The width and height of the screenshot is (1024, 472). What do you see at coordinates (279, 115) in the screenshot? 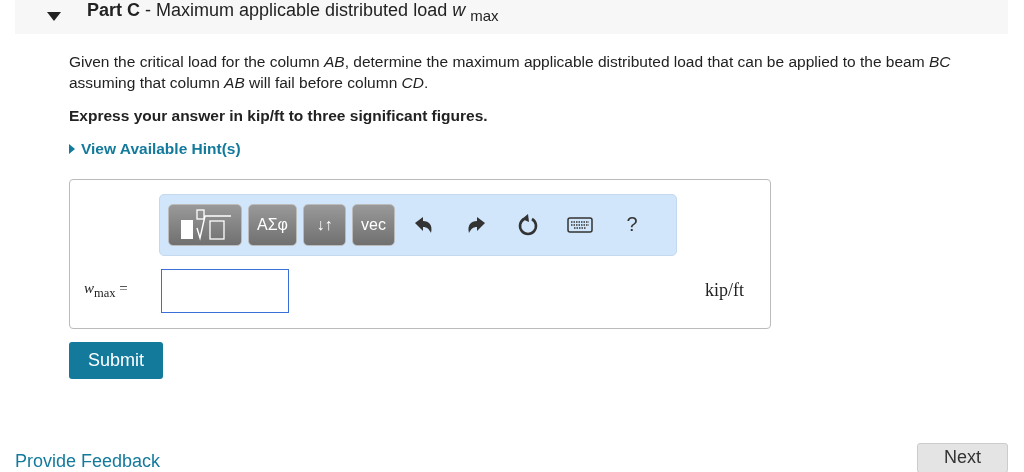
I see `instruction-text: Express your answer in kip/ft to three significant figures.` at bounding box center [279, 115].